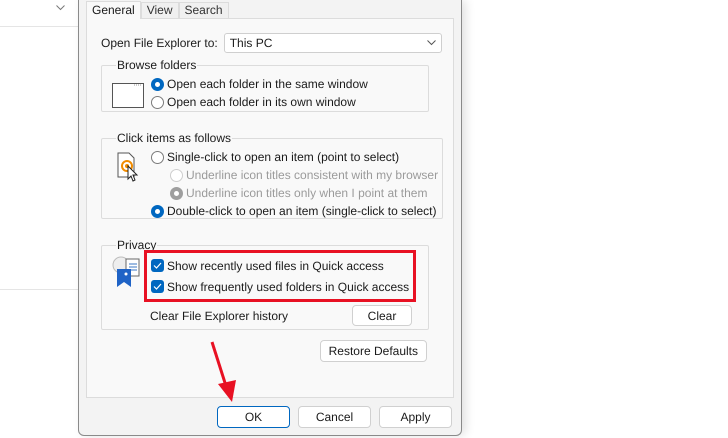 This screenshot has width=728, height=438. Describe the element at coordinates (333, 43) in the screenshot. I see `dropdown: This PC` at that location.